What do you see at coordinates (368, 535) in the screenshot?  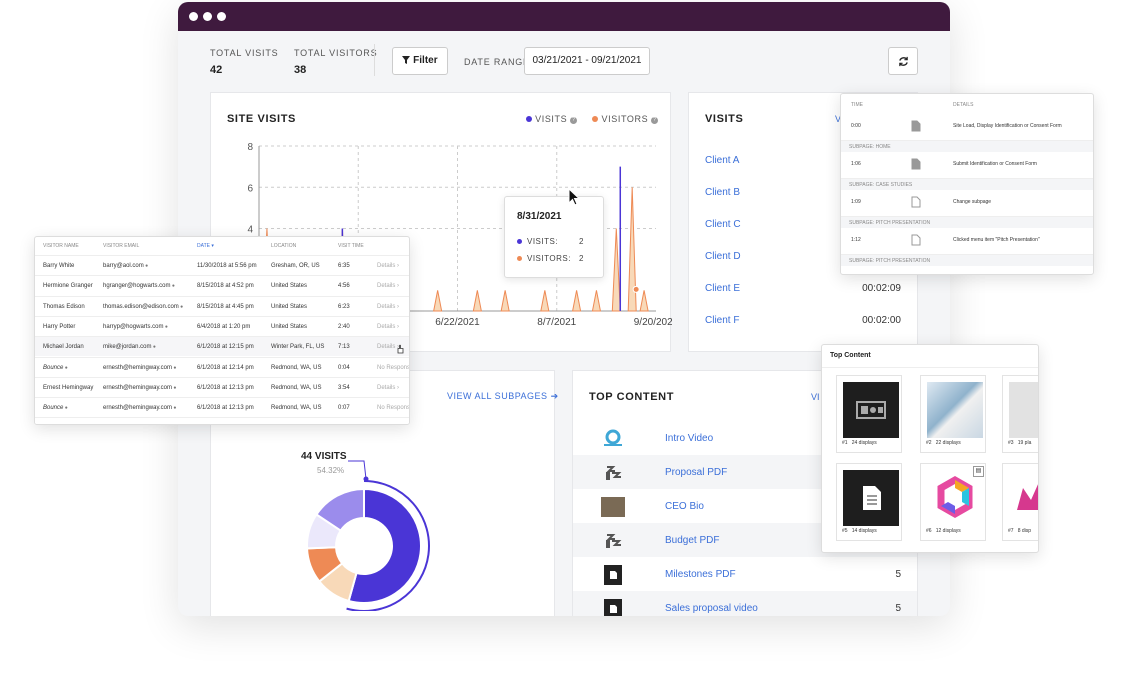 I see `subpages-donut-chart` at bounding box center [368, 535].